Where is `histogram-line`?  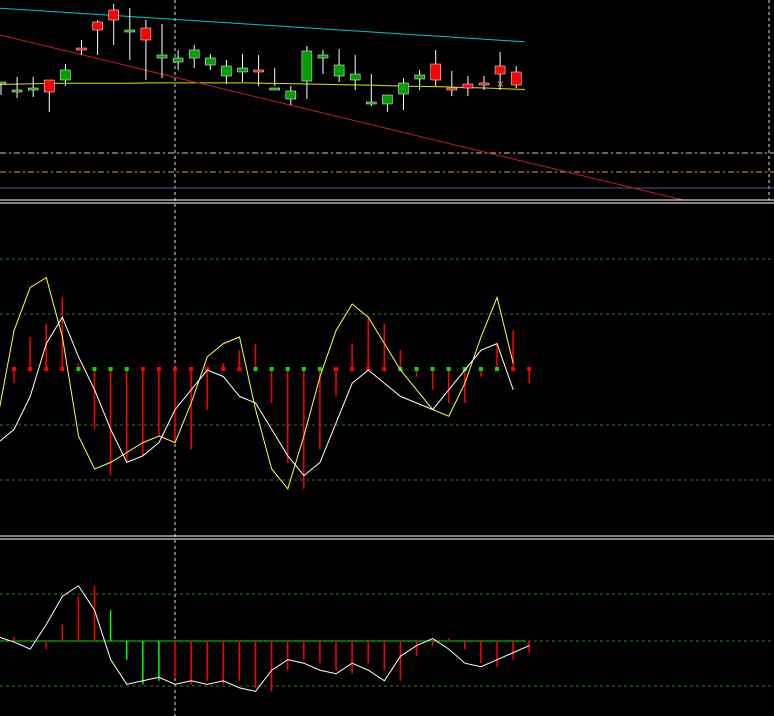
histogram-line is located at coordinates (265, 638).